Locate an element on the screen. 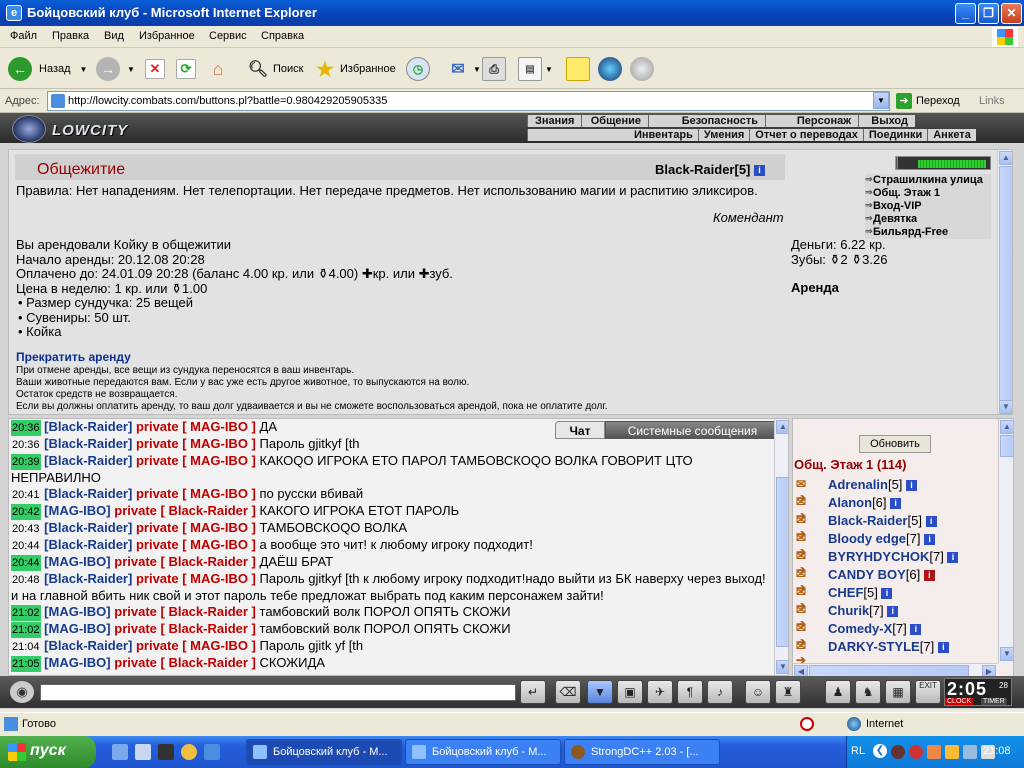  menu-favorites: Избранное is located at coordinates (167, 36).